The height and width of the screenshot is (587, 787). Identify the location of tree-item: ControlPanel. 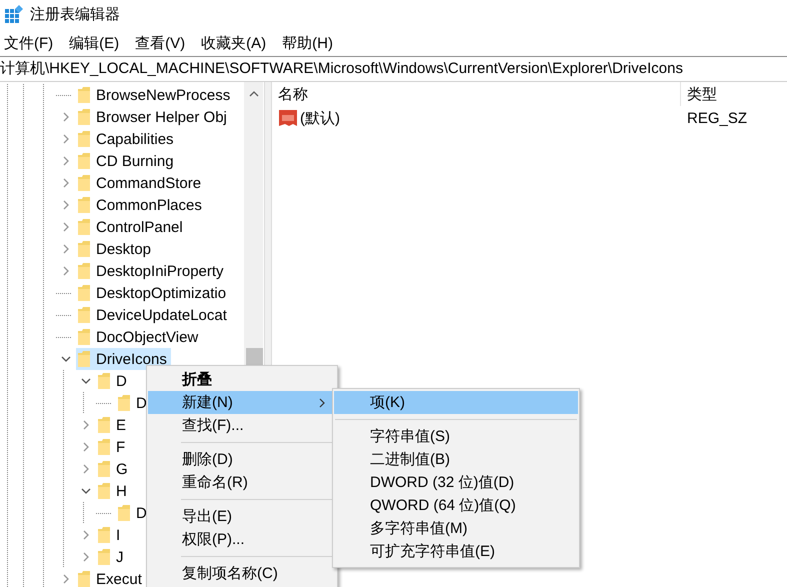
(131, 227).